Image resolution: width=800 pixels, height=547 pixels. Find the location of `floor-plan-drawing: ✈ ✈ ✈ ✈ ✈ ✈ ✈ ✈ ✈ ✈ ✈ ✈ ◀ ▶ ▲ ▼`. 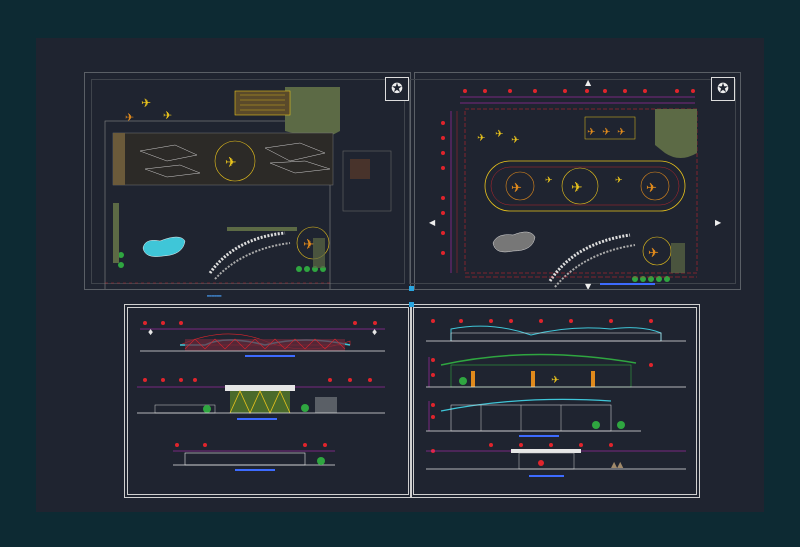

floor-plan-drawing: ✈ ✈ ✈ ✈ ✈ ✈ ✈ ✈ ✈ ✈ ✈ ✈ ◀ ▶ ▲ ▼ is located at coordinates (575, 183).